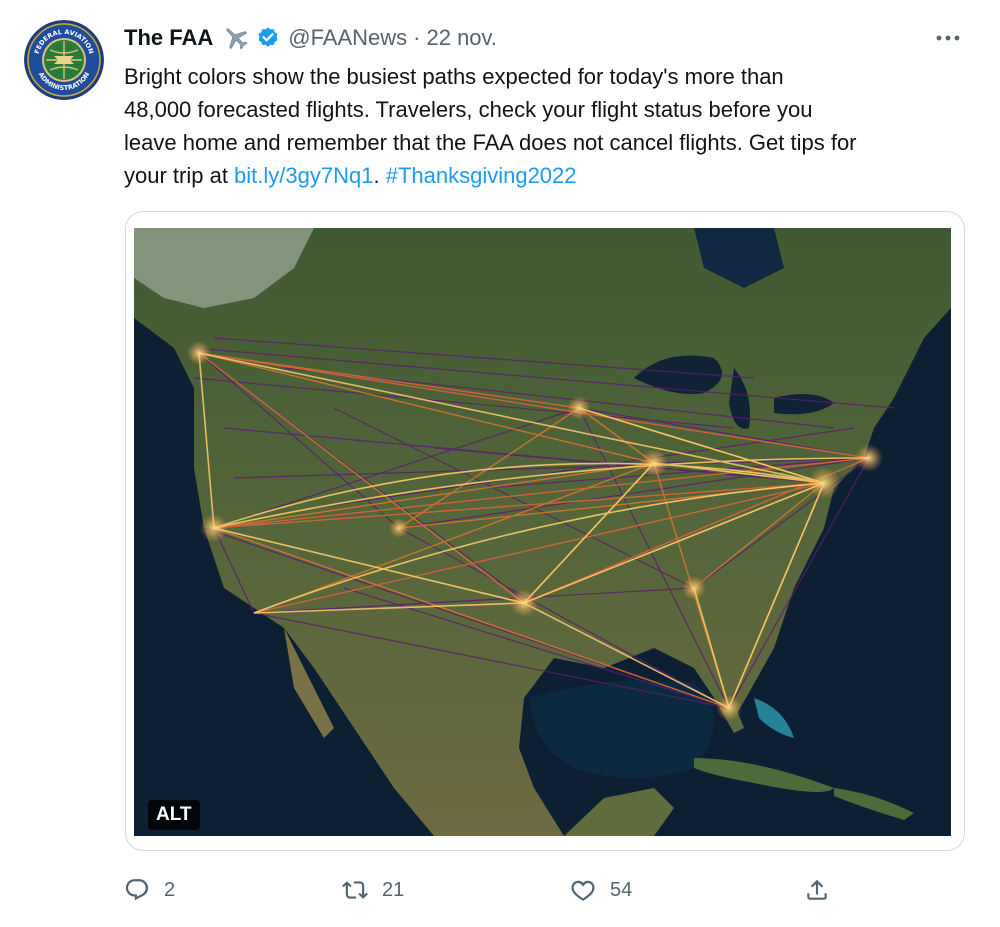 The image size is (1000, 927). I want to click on share-button, so click(817, 890).